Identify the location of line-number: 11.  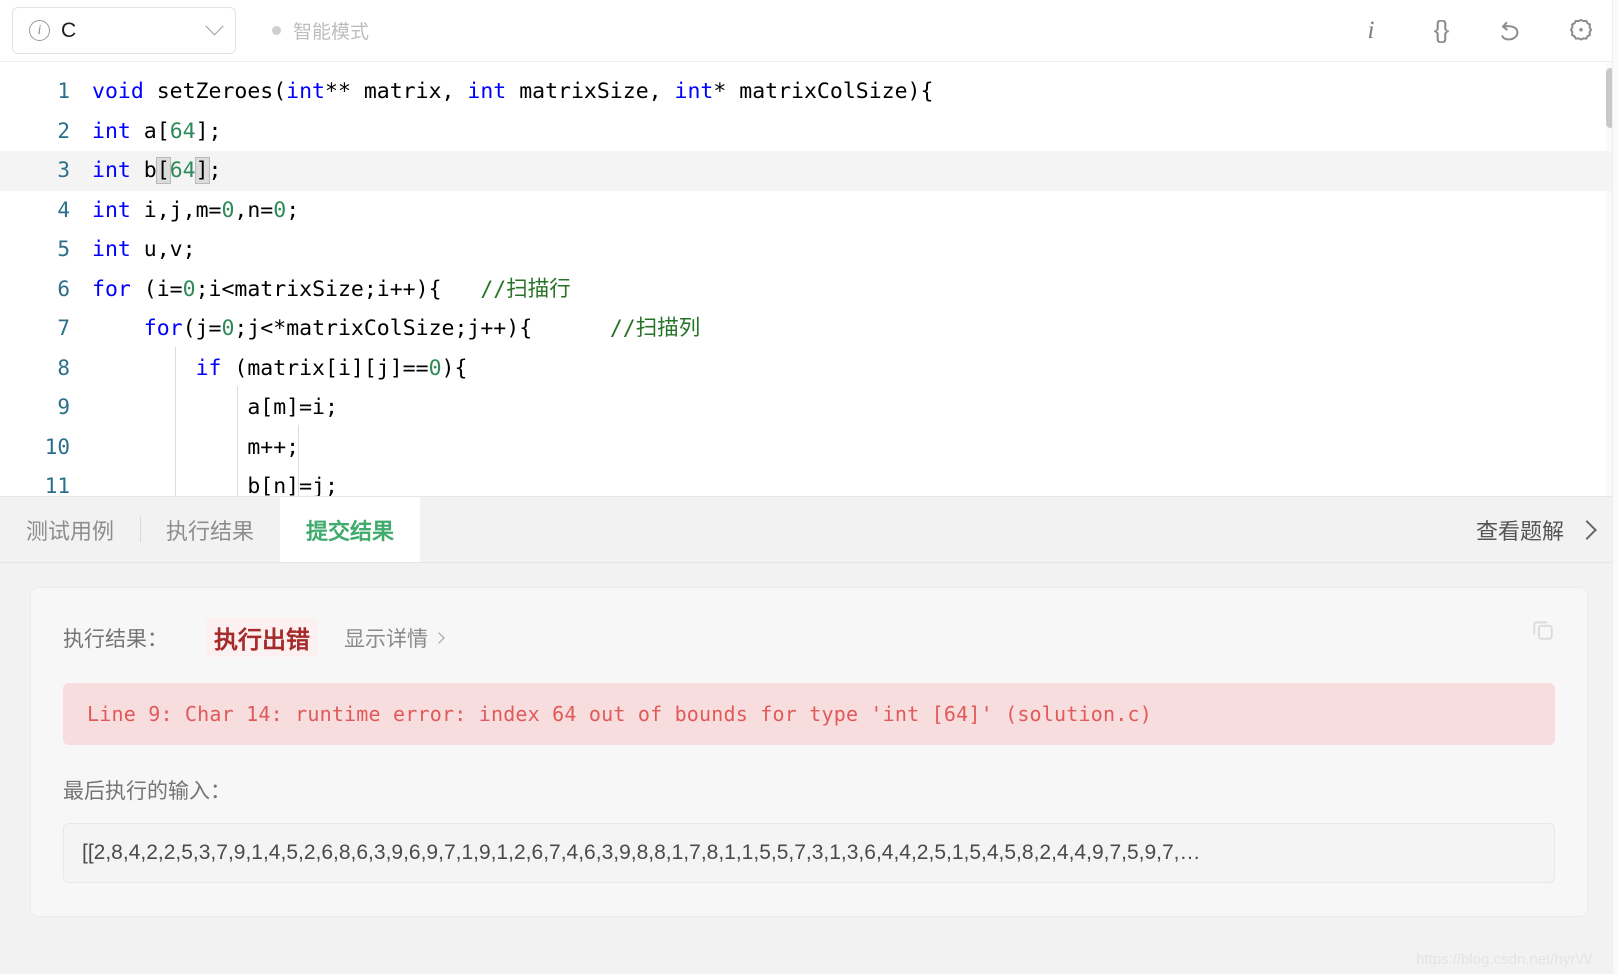
(57, 485).